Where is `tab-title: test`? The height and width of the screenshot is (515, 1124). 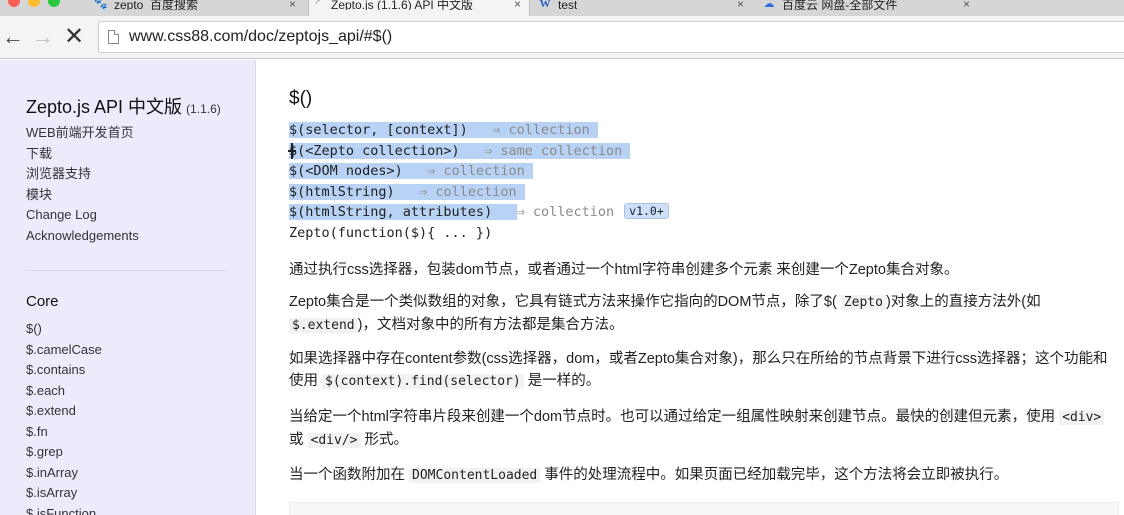 tab-title: test is located at coordinates (568, 5).